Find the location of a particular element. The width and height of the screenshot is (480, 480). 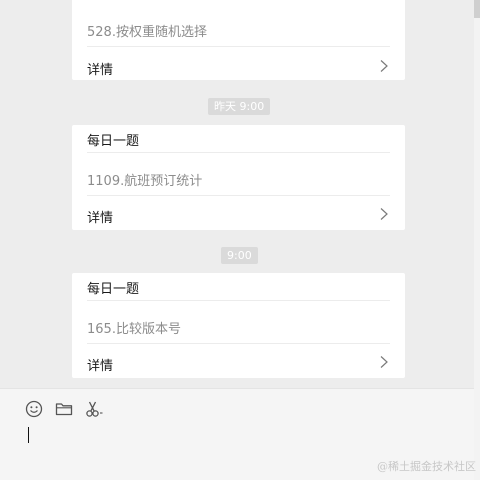

timestamp: 9:00 is located at coordinates (239, 255).